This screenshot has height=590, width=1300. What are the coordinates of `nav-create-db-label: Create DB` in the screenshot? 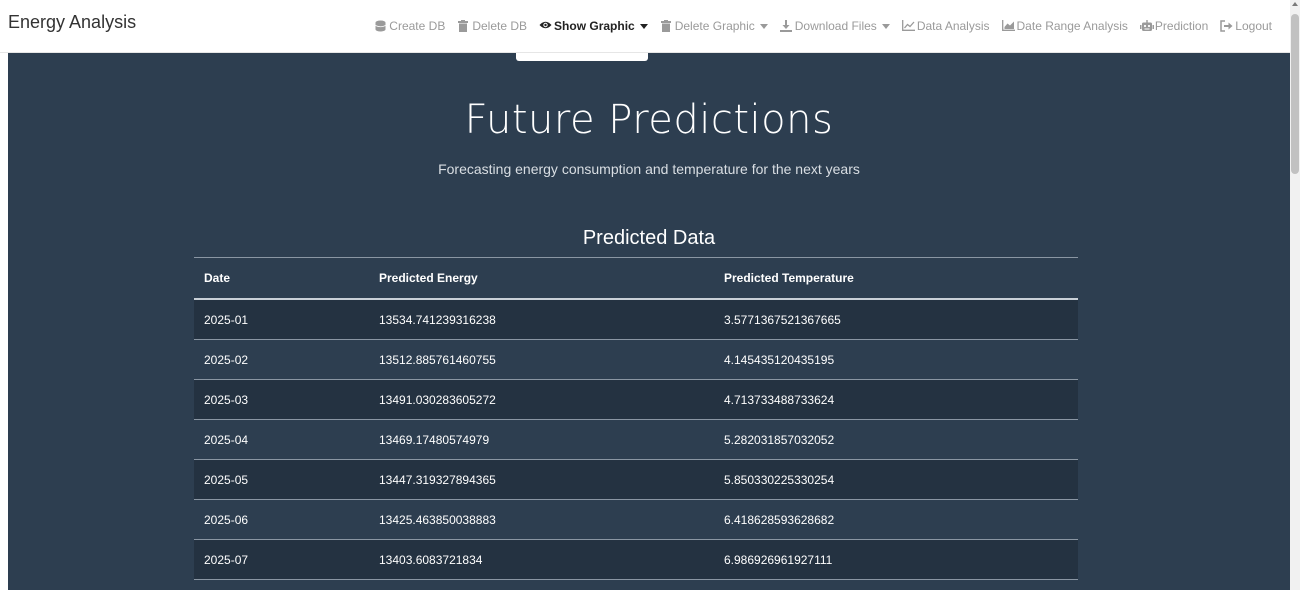 It's located at (417, 26).